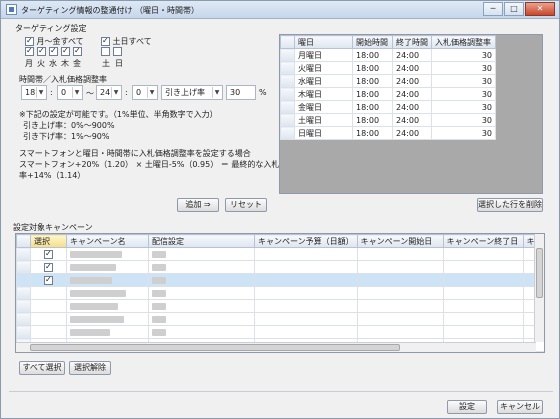  I want to click on select-all-button: すべて選択, so click(42, 368).